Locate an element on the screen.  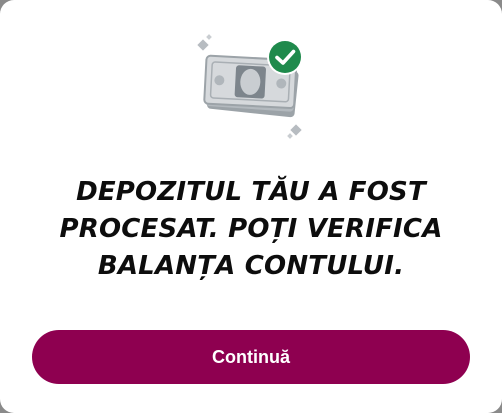
continue-button-label: Continuă is located at coordinates (251, 356).